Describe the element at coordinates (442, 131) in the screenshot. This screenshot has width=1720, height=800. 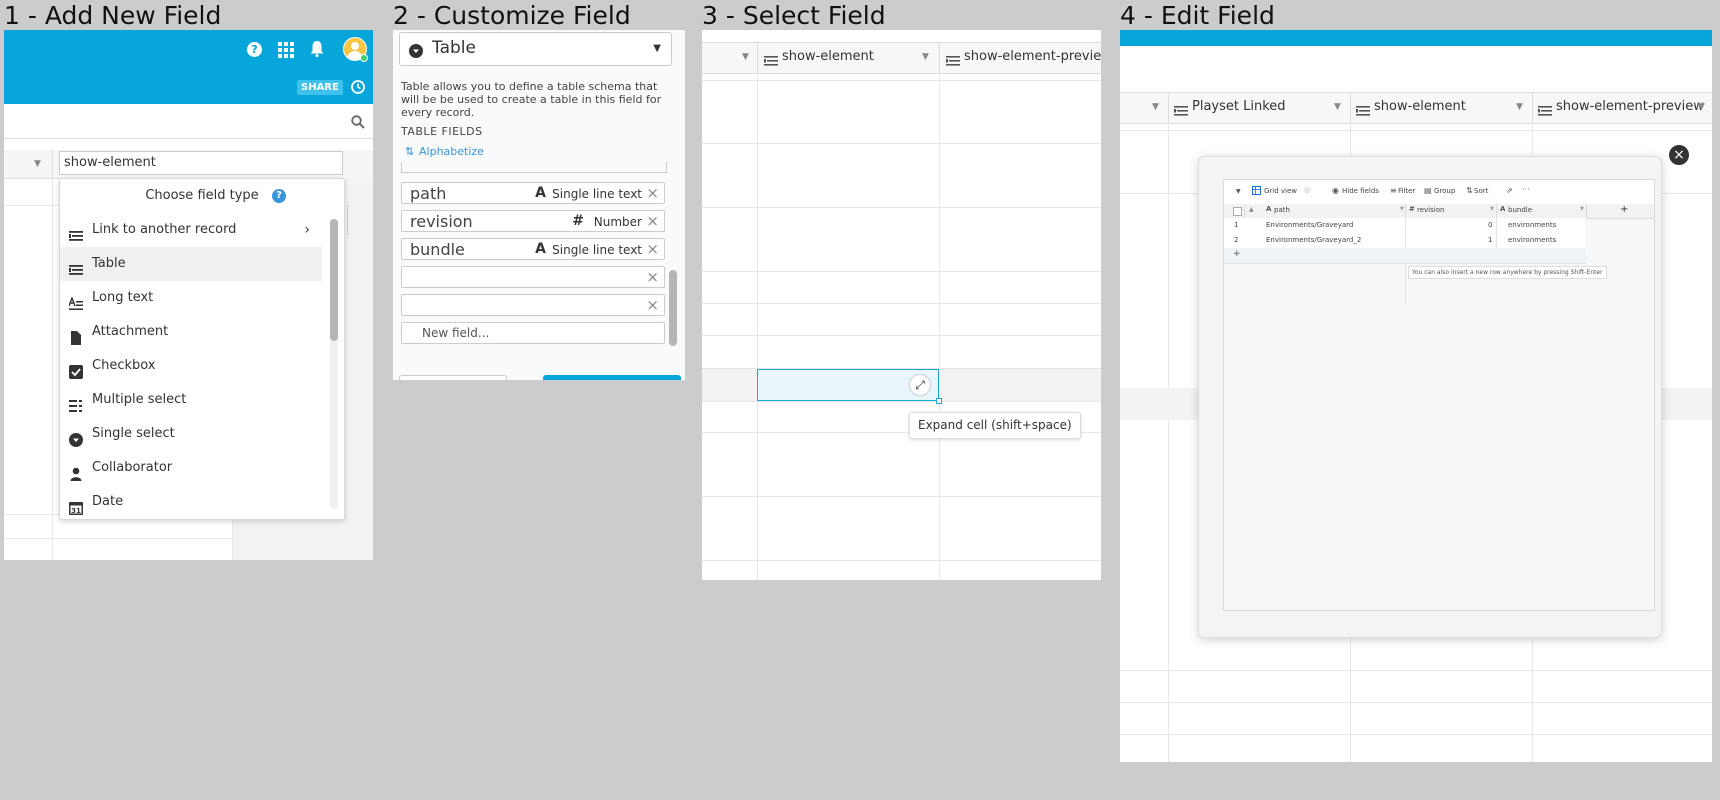
I see `table-fields-label: TABLE FIELDS` at that location.